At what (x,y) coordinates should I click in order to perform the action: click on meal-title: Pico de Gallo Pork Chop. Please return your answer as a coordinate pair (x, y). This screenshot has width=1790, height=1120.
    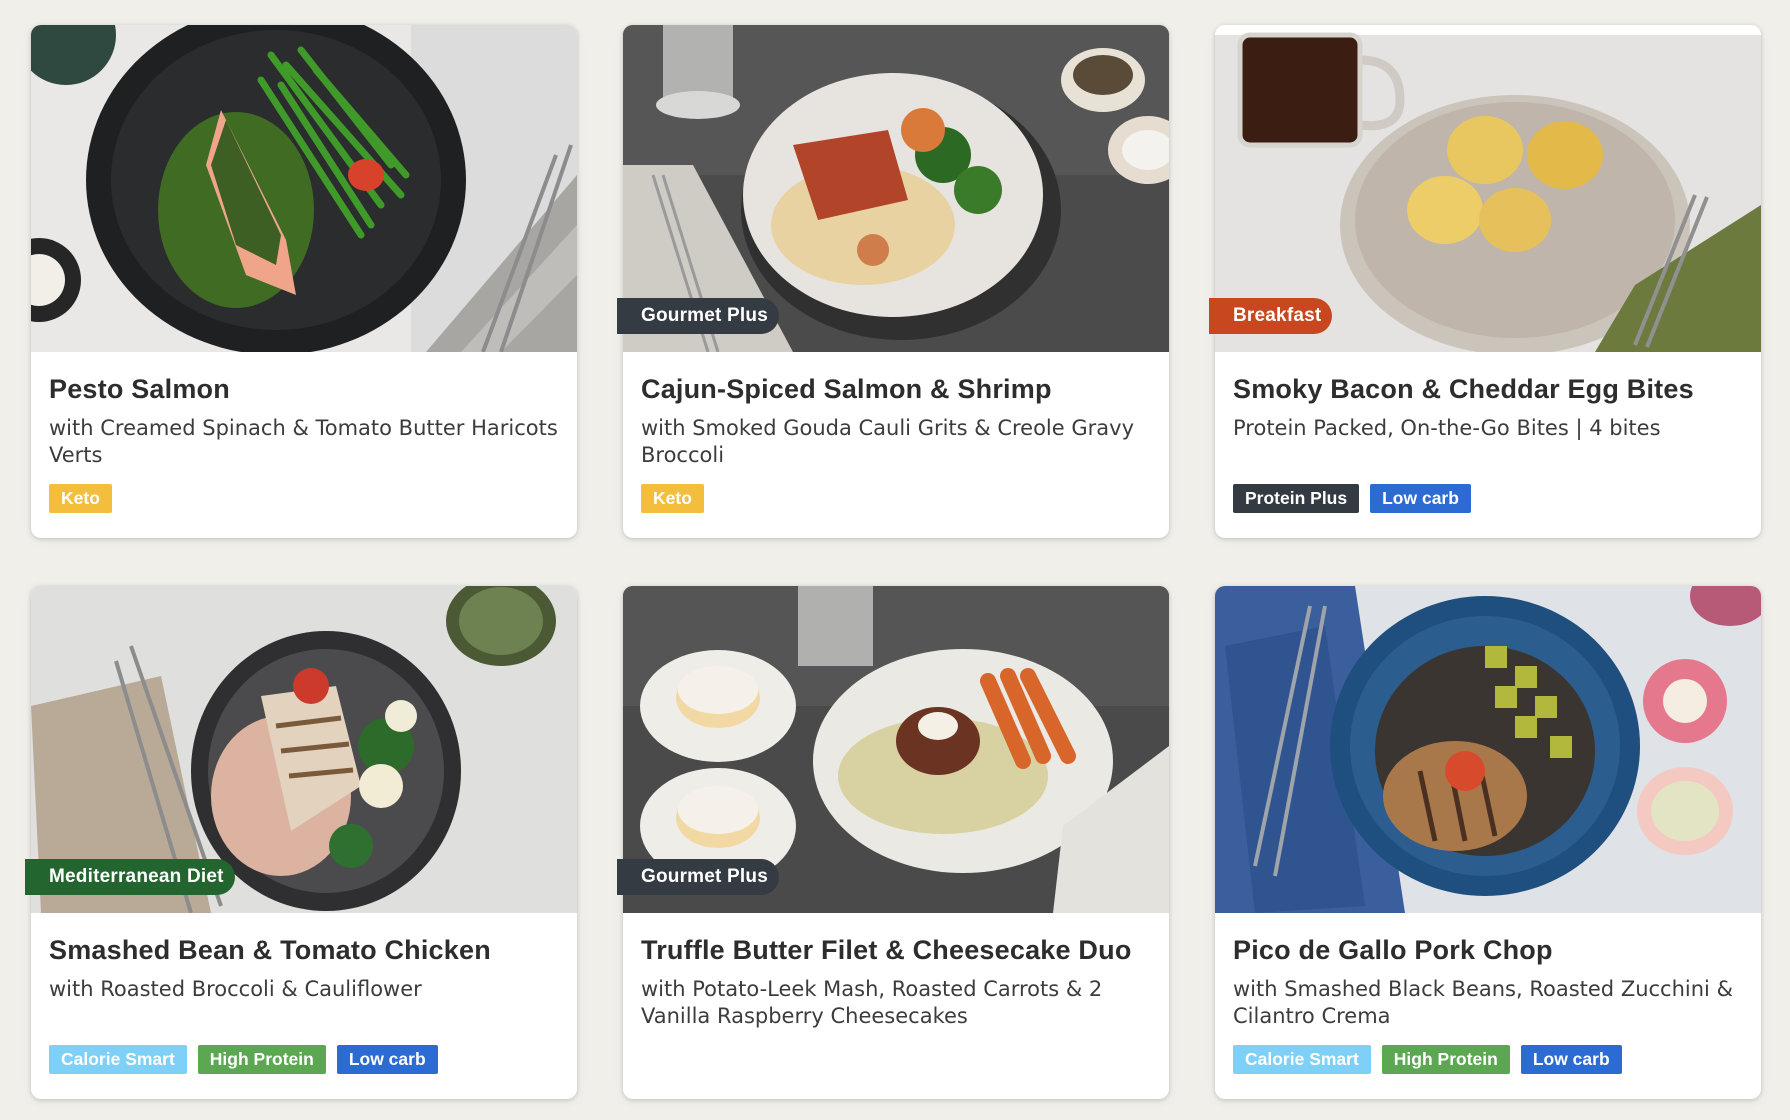
    Looking at the image, I should click on (1393, 950).